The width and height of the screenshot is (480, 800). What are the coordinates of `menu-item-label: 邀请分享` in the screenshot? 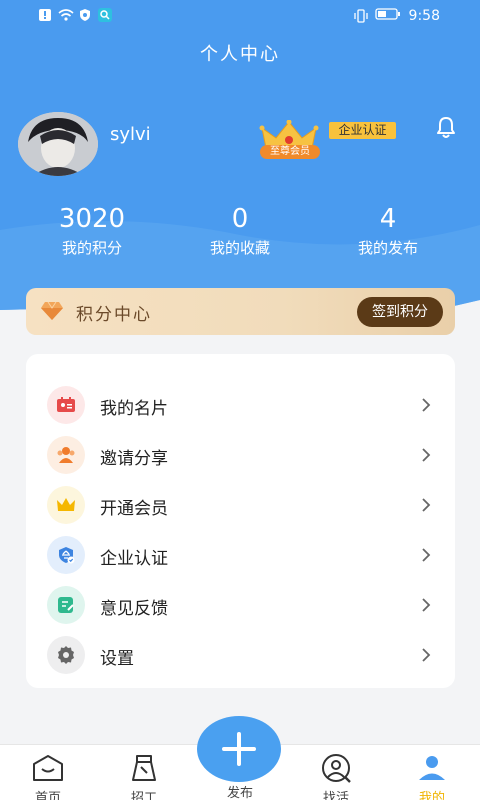 It's located at (134, 459).